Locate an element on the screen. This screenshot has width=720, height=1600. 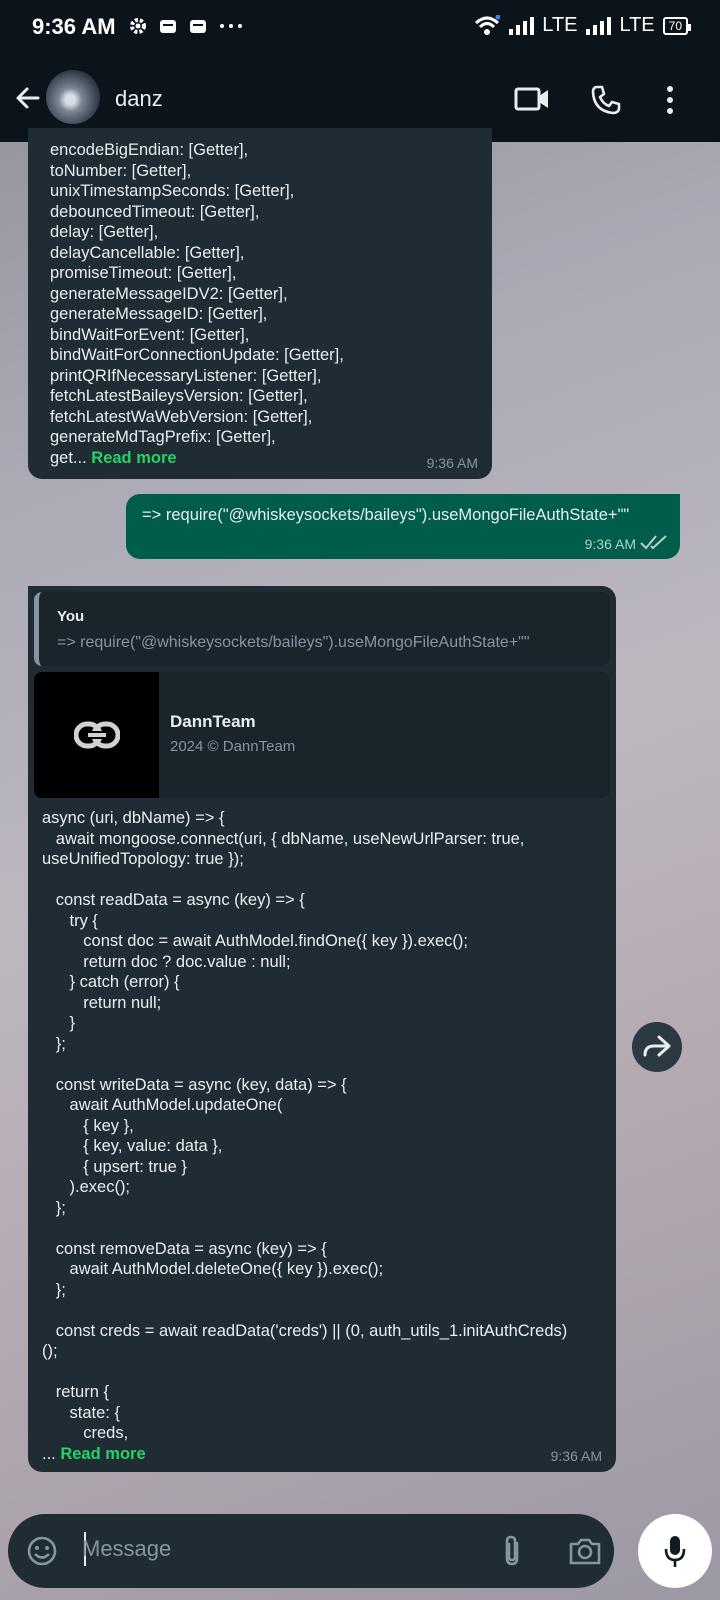
link-icon is located at coordinates (97, 735).